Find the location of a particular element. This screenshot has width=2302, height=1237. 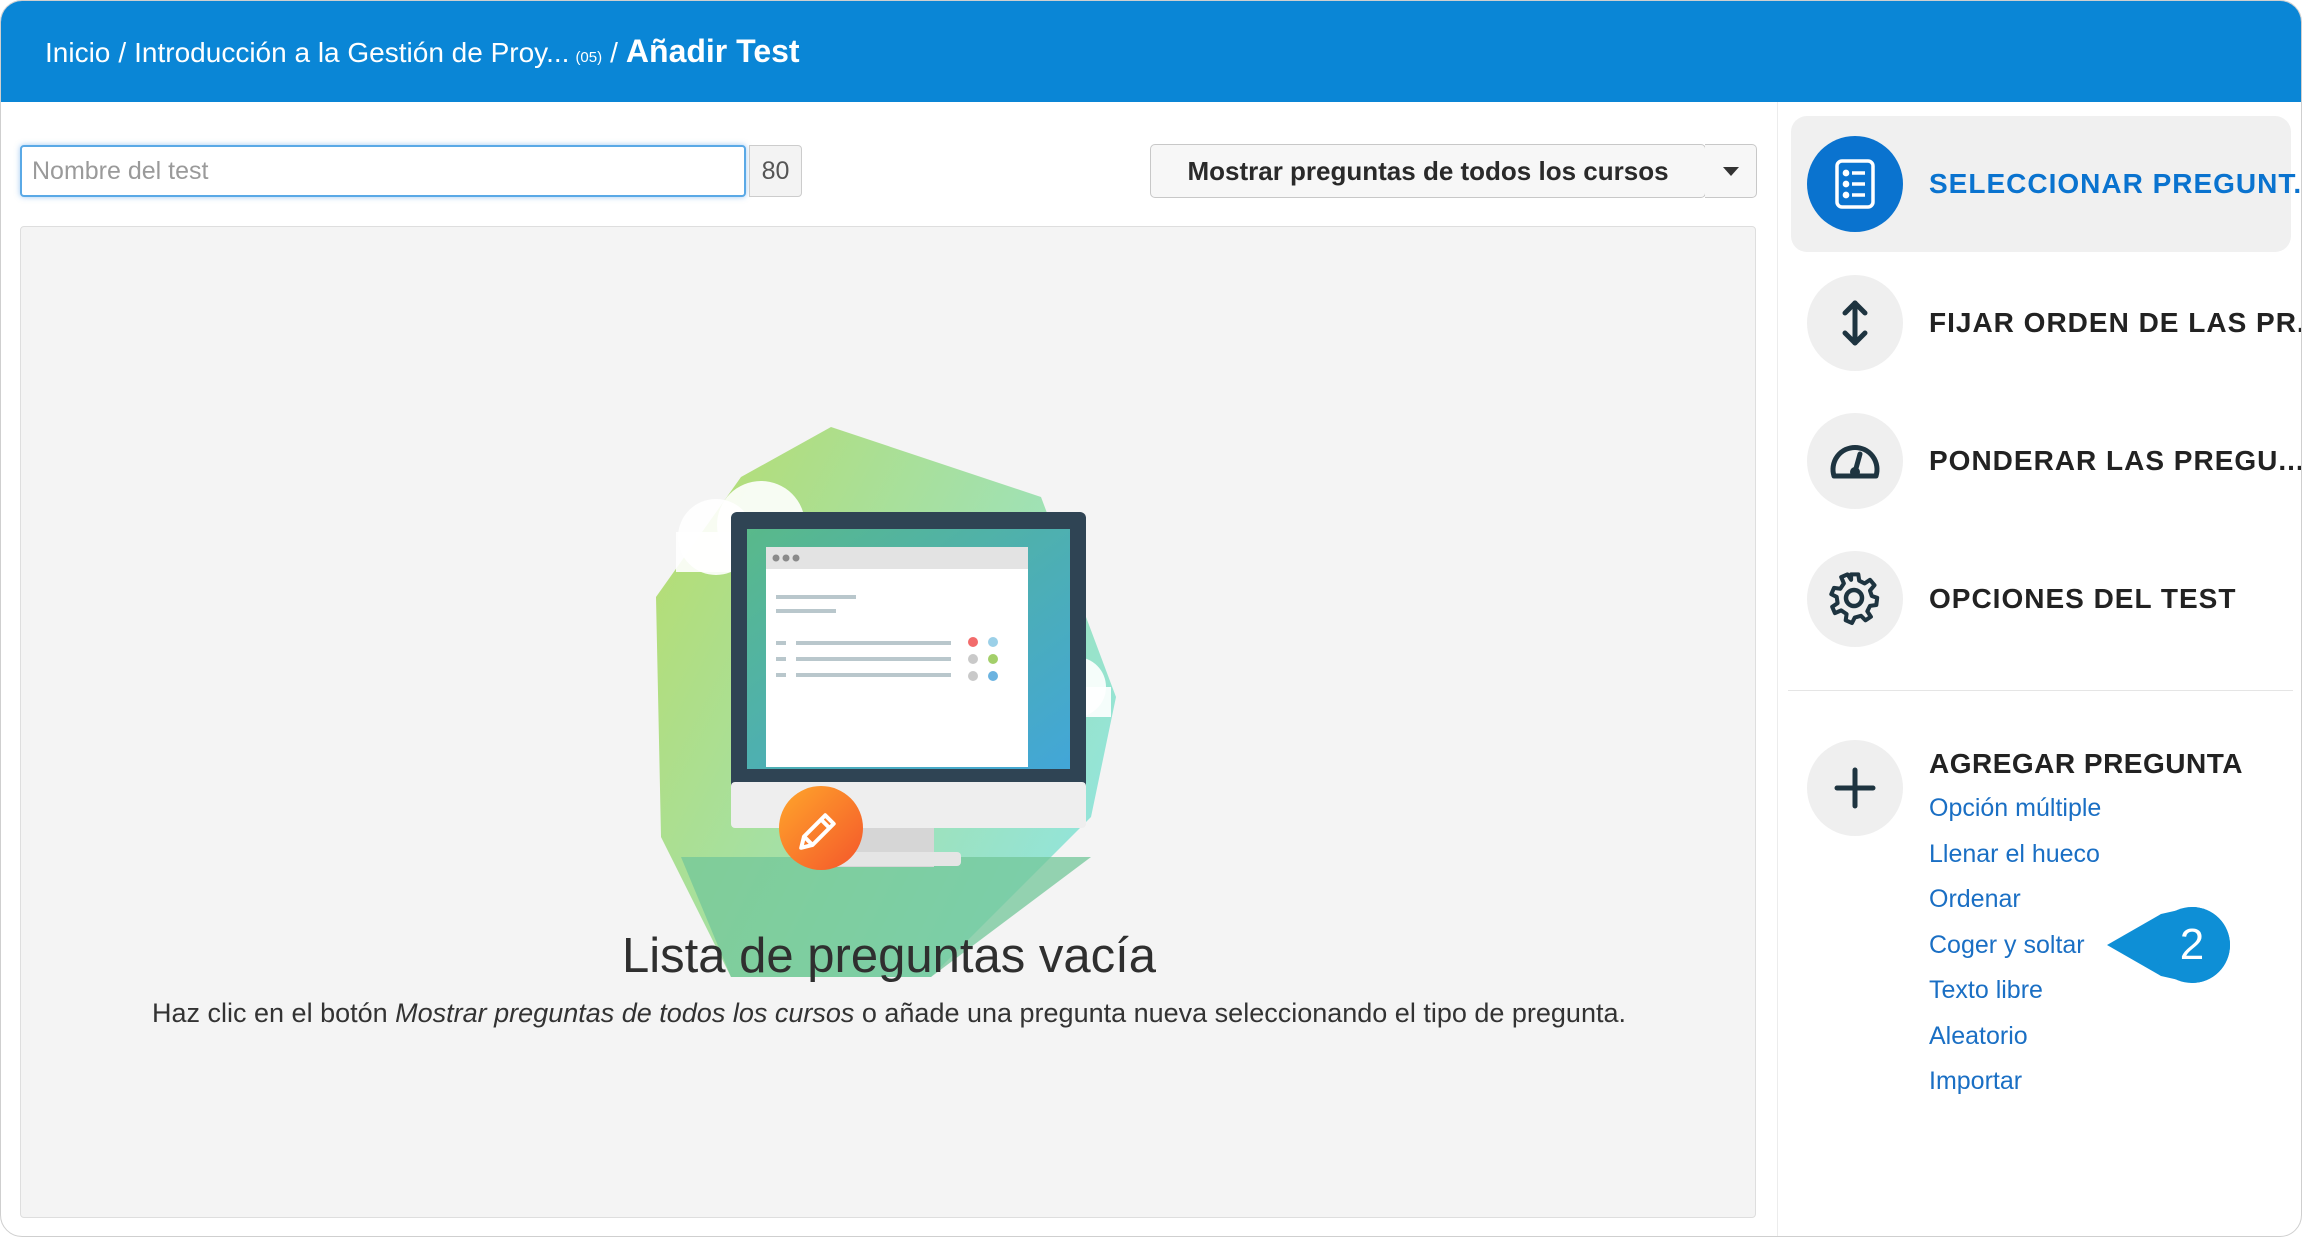

sidebar-separator is located at coordinates (2040, 690).